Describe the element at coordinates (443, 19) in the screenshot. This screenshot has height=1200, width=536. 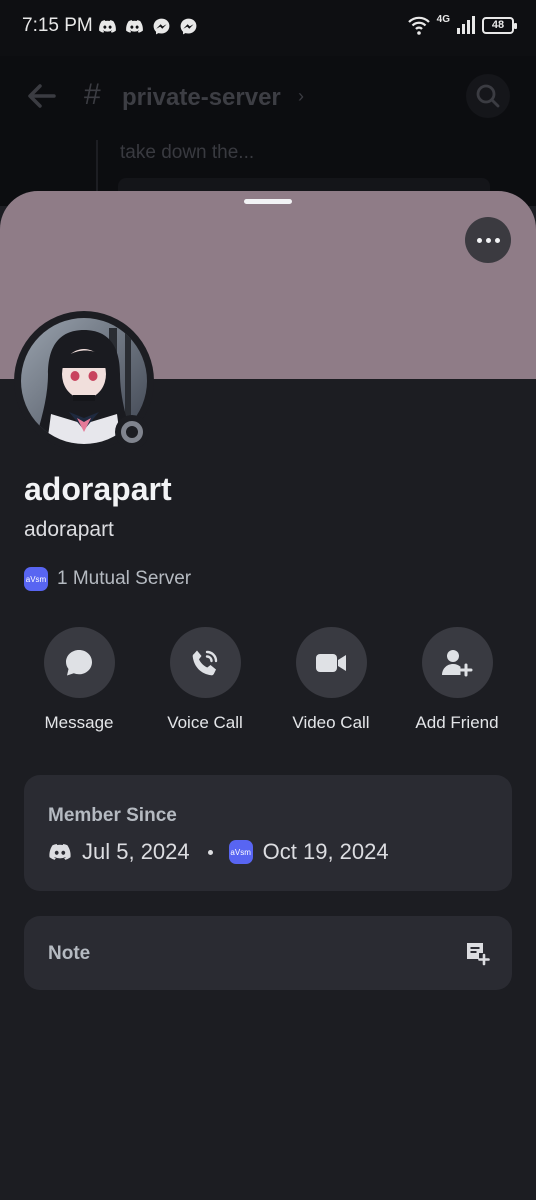
I see `network-type: 4G` at that location.